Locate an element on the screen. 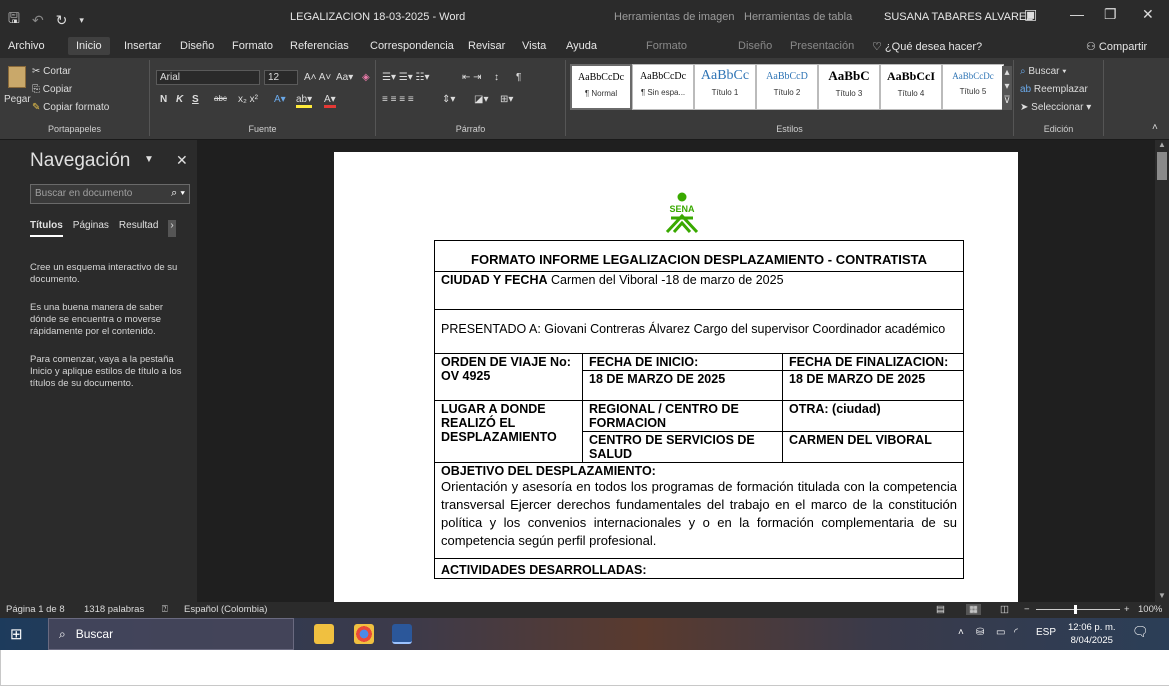 The width and height of the screenshot is (1169, 686). strikethrough-button: abc is located at coordinates (220, 98).